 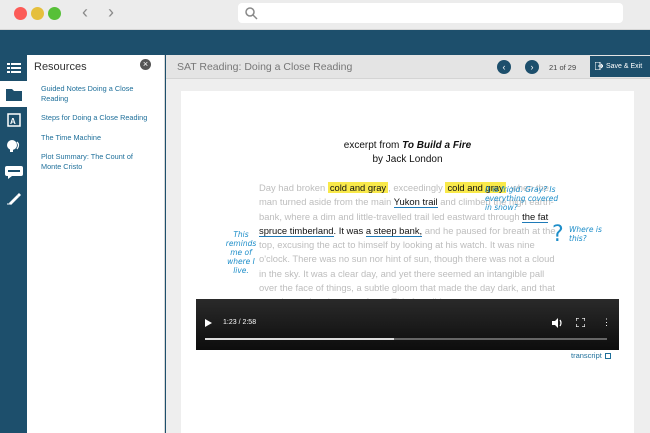 What do you see at coordinates (348, 230) in the screenshot?
I see `passage-segment: . It was` at bounding box center [348, 230].